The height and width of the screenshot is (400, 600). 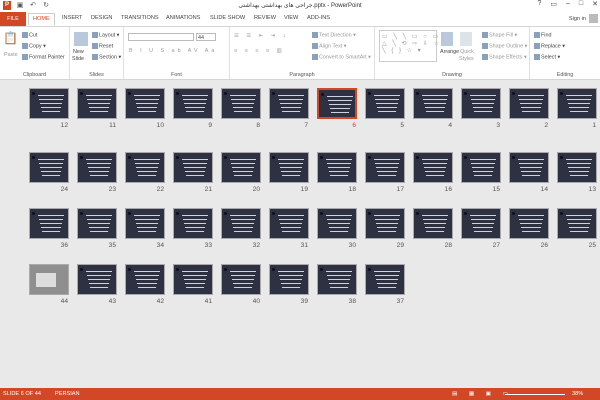 I want to click on font-group: 44 B I U S ab AV Aa Font, so click(x=177, y=53).